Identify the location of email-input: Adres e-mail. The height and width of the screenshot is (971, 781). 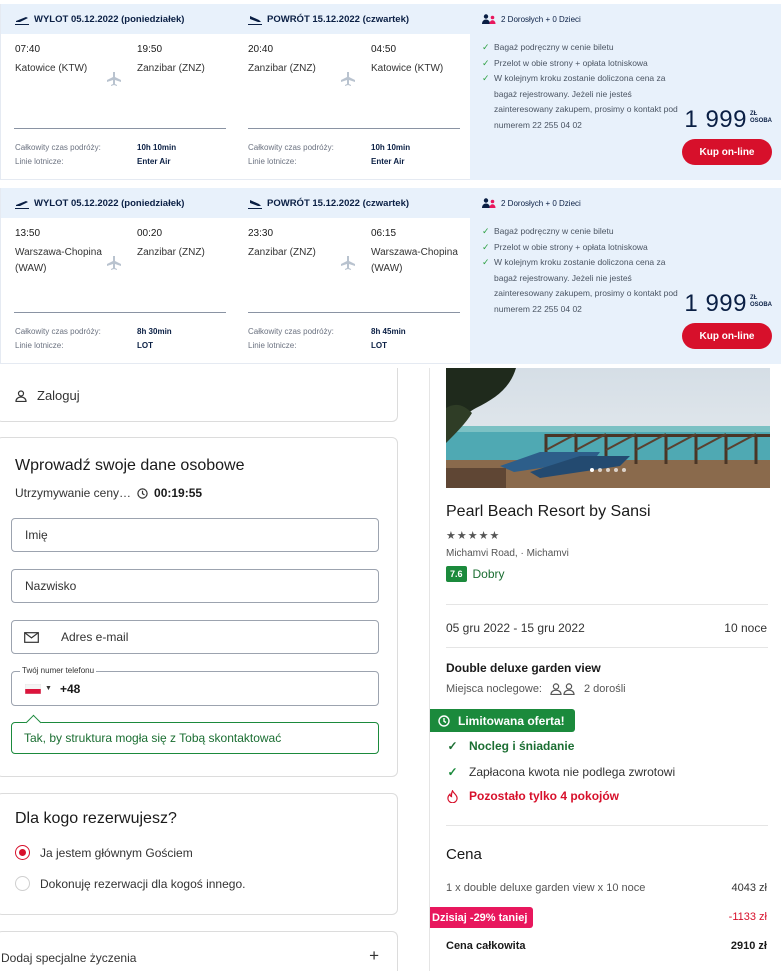
(195, 637).